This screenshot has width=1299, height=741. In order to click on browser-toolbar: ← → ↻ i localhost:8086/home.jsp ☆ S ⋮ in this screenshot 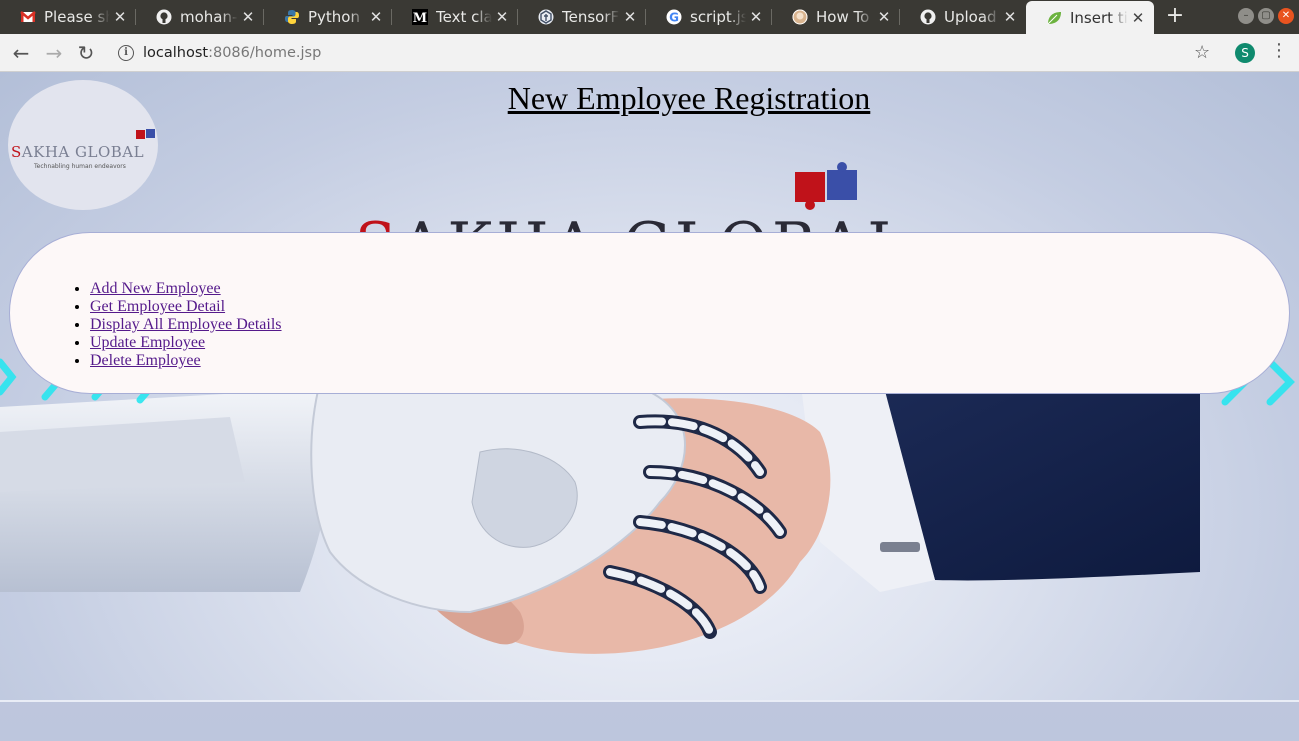, I will do `click(649, 53)`.